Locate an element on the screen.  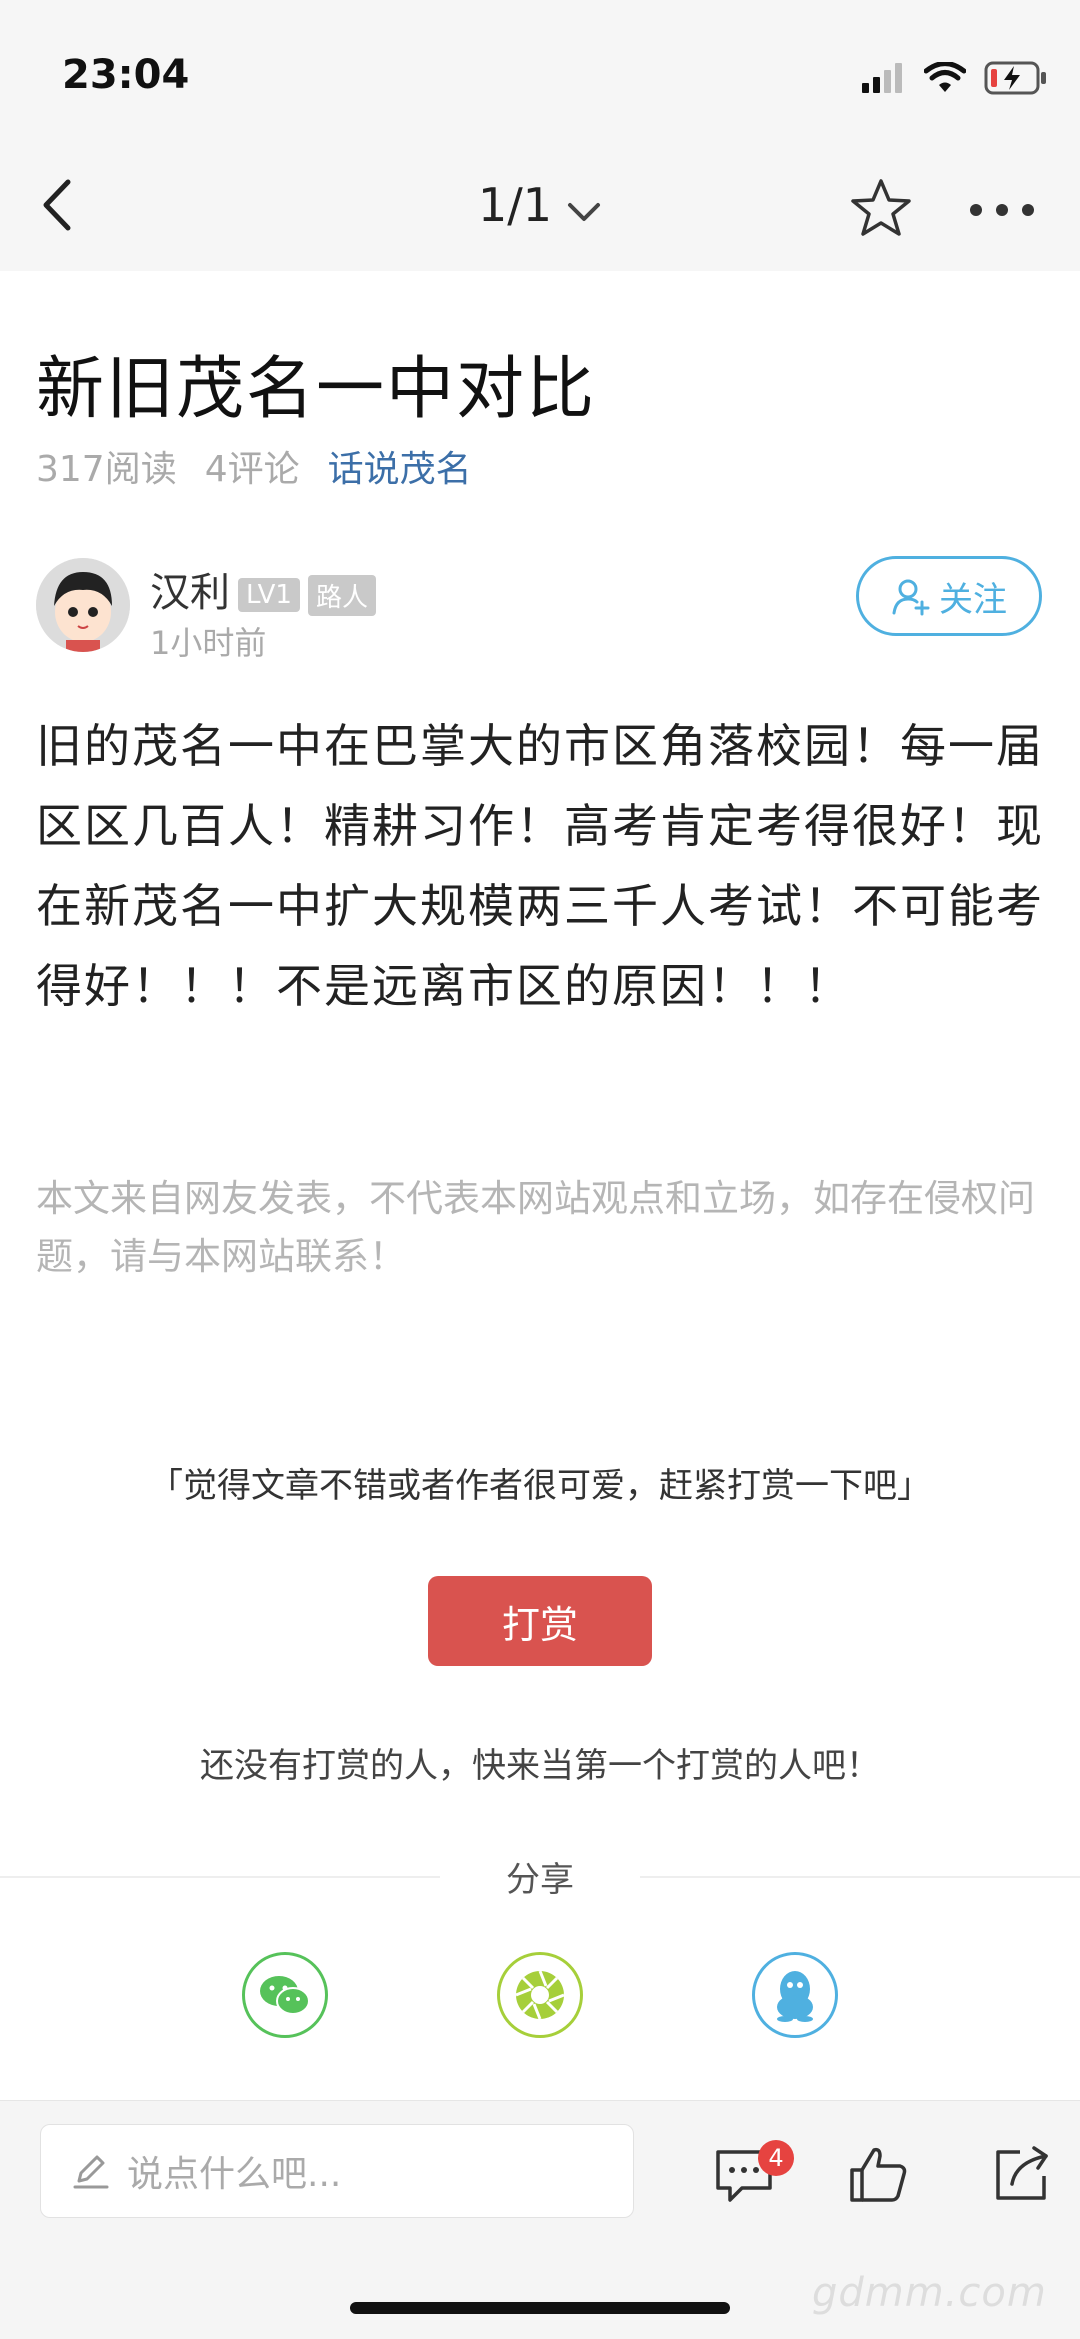
top-bar: 23:04 1/1 is located at coordinates (540, 135).